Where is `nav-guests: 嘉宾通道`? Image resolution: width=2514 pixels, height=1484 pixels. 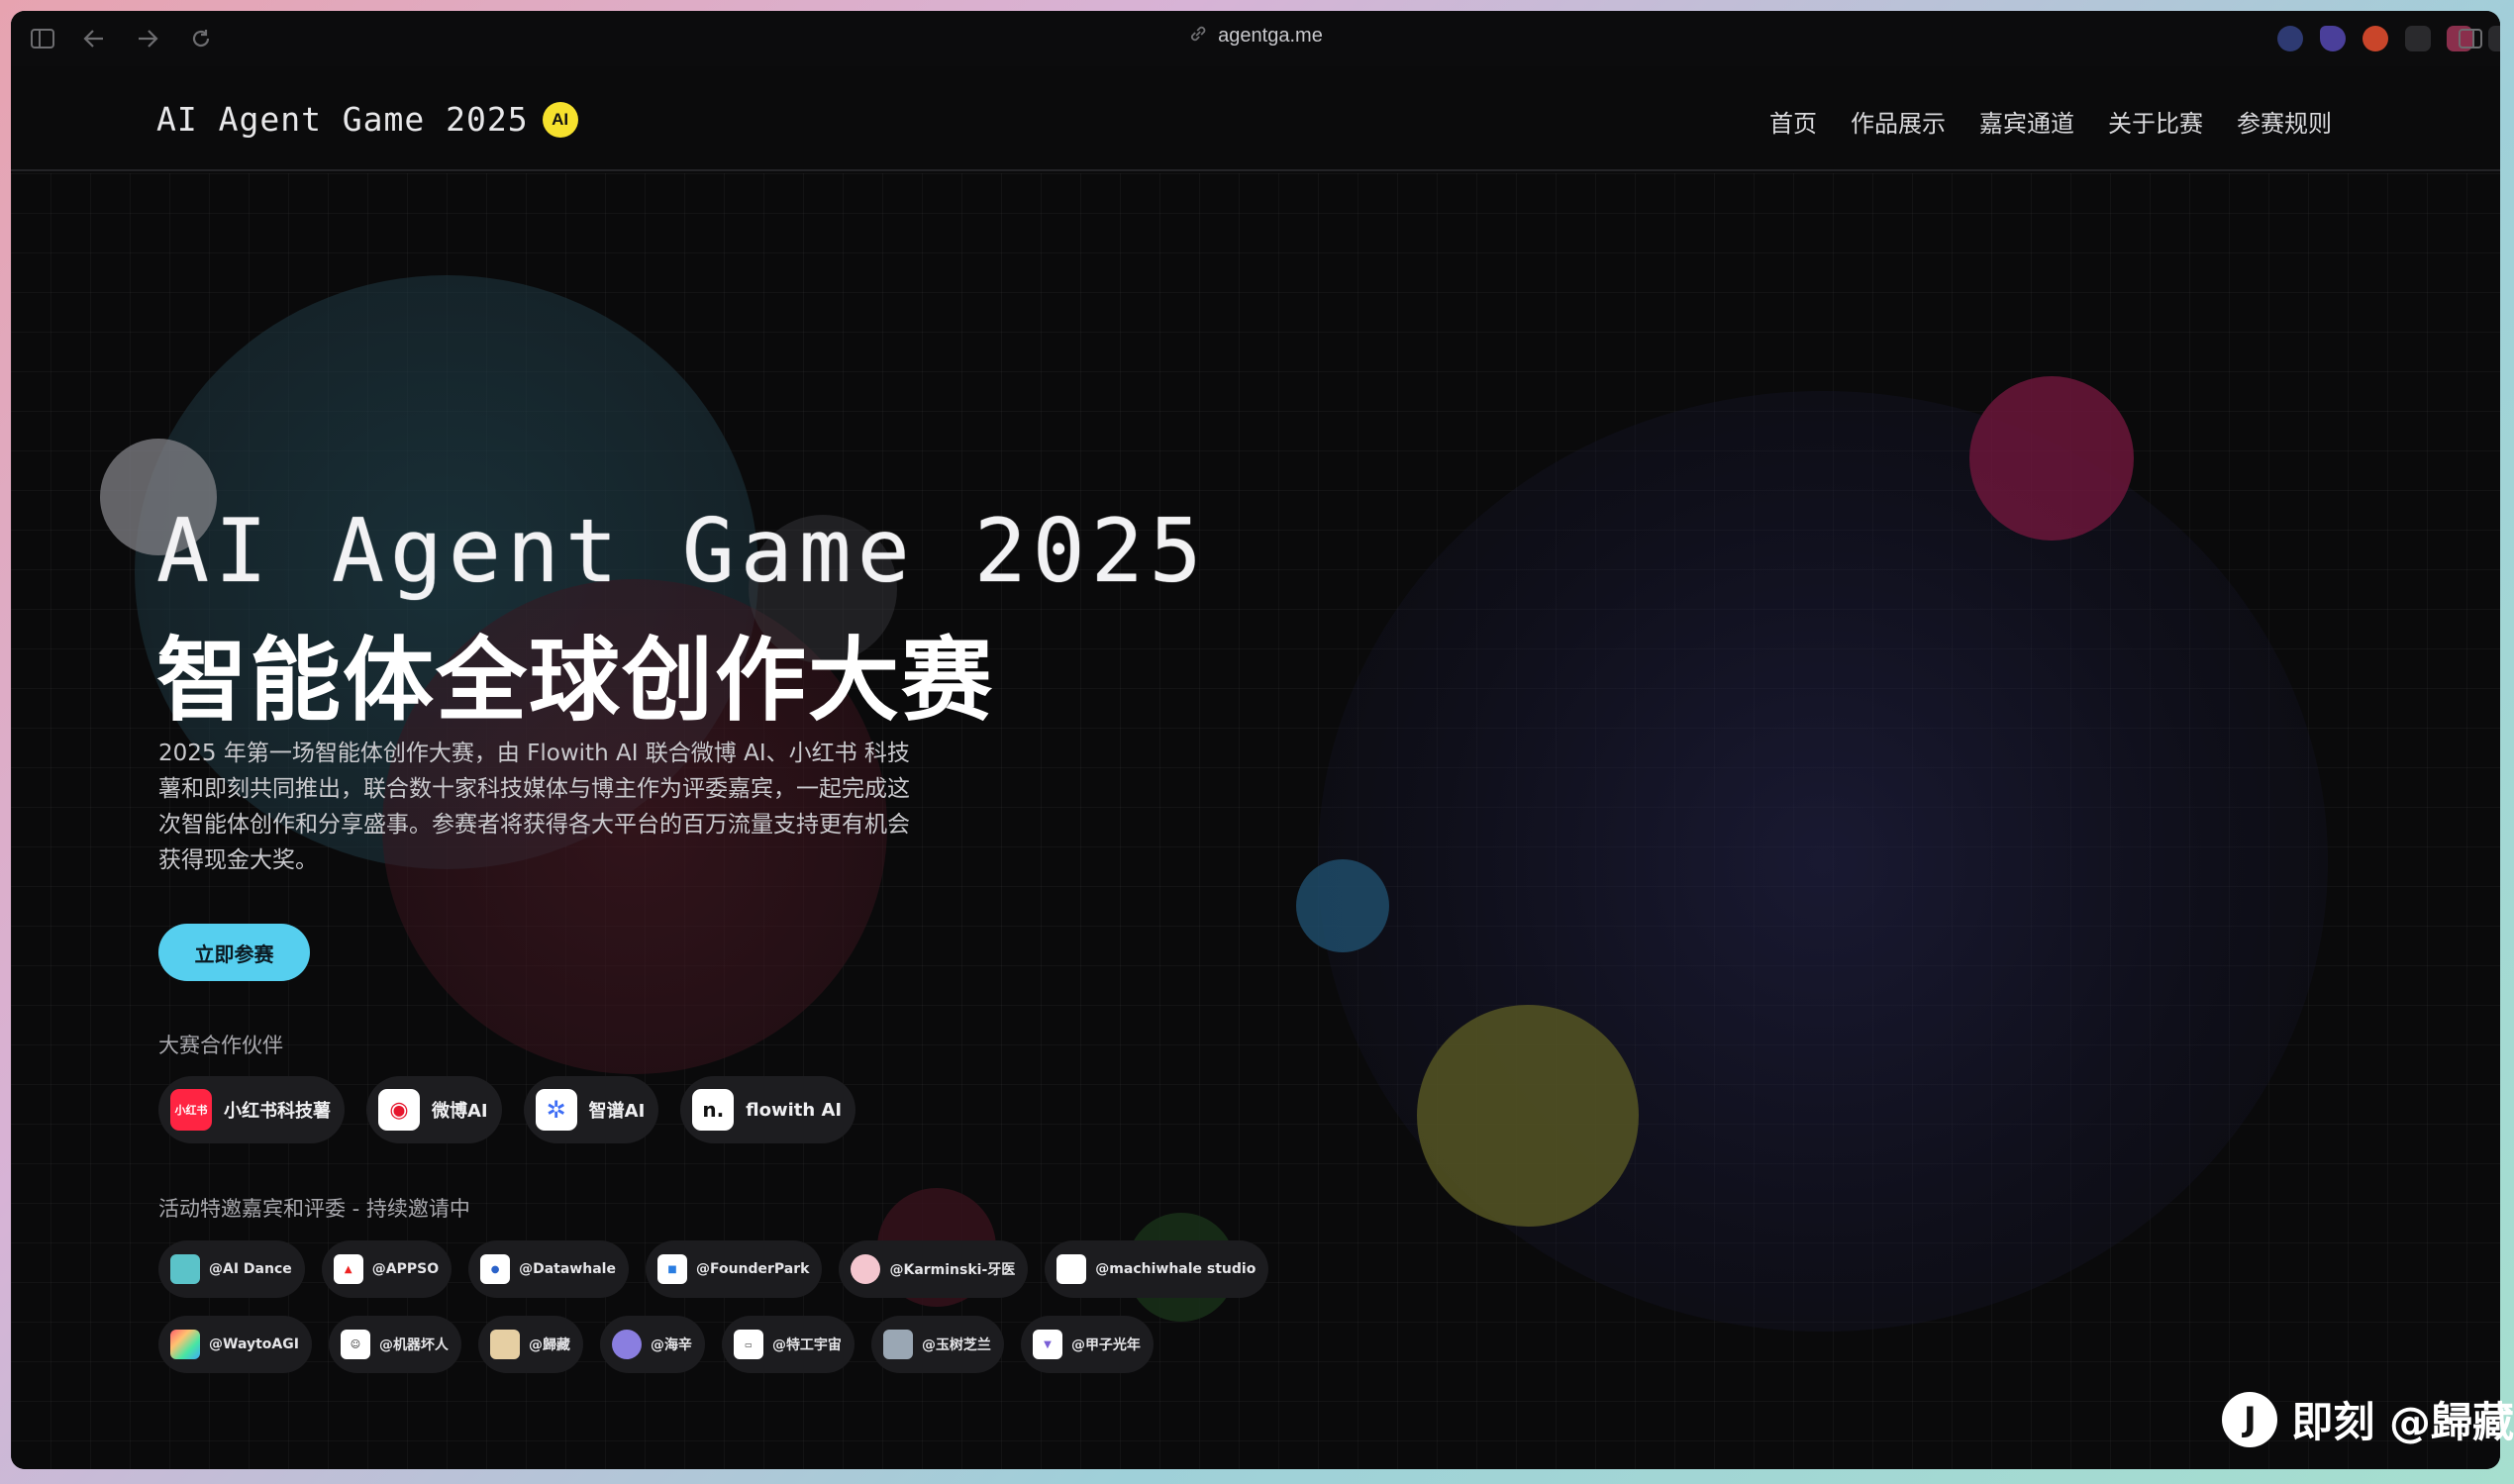 nav-guests: 嘉宾通道 is located at coordinates (2026, 121).